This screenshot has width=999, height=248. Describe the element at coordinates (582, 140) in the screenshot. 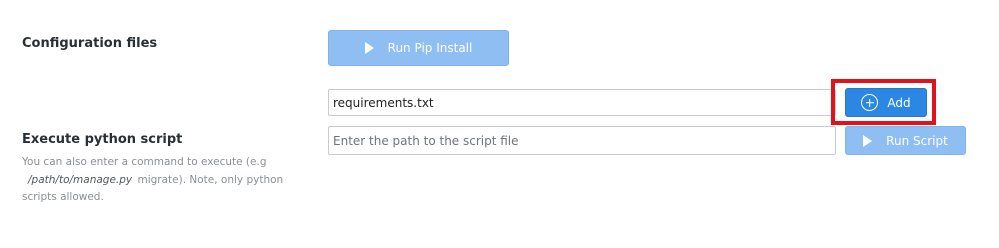

I see `script-path-input: Enter the path to the script file` at that location.